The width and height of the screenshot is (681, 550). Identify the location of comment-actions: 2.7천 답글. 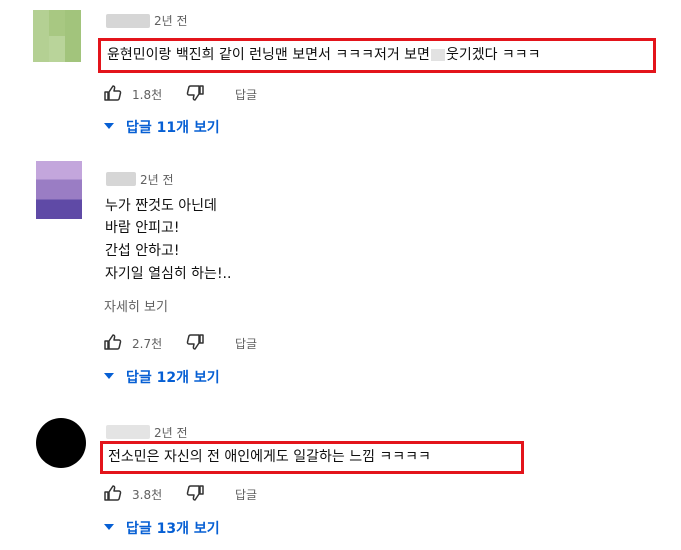
(204, 343).